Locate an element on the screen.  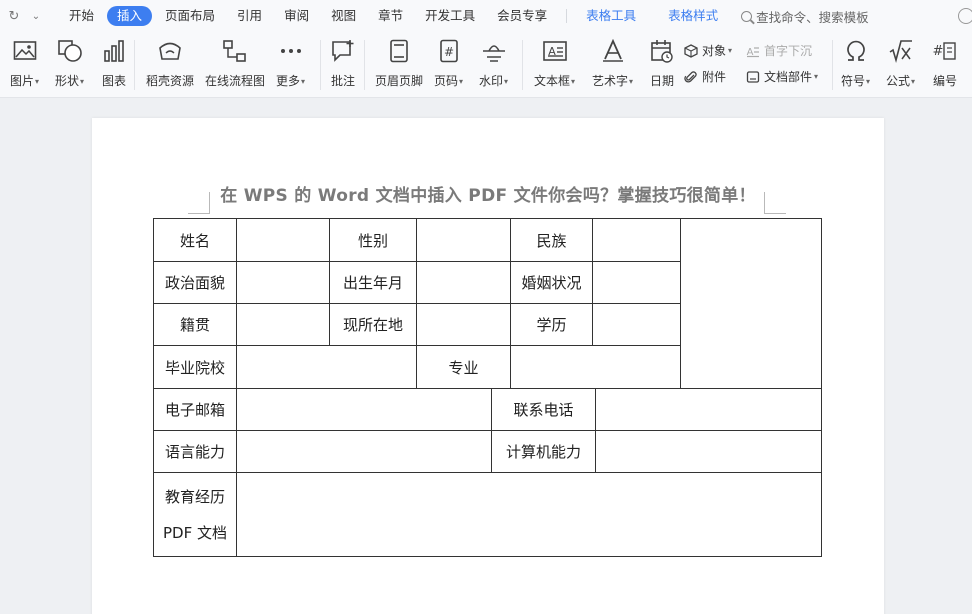
label-birth-date: 出生年月 is located at coordinates (372, 283).